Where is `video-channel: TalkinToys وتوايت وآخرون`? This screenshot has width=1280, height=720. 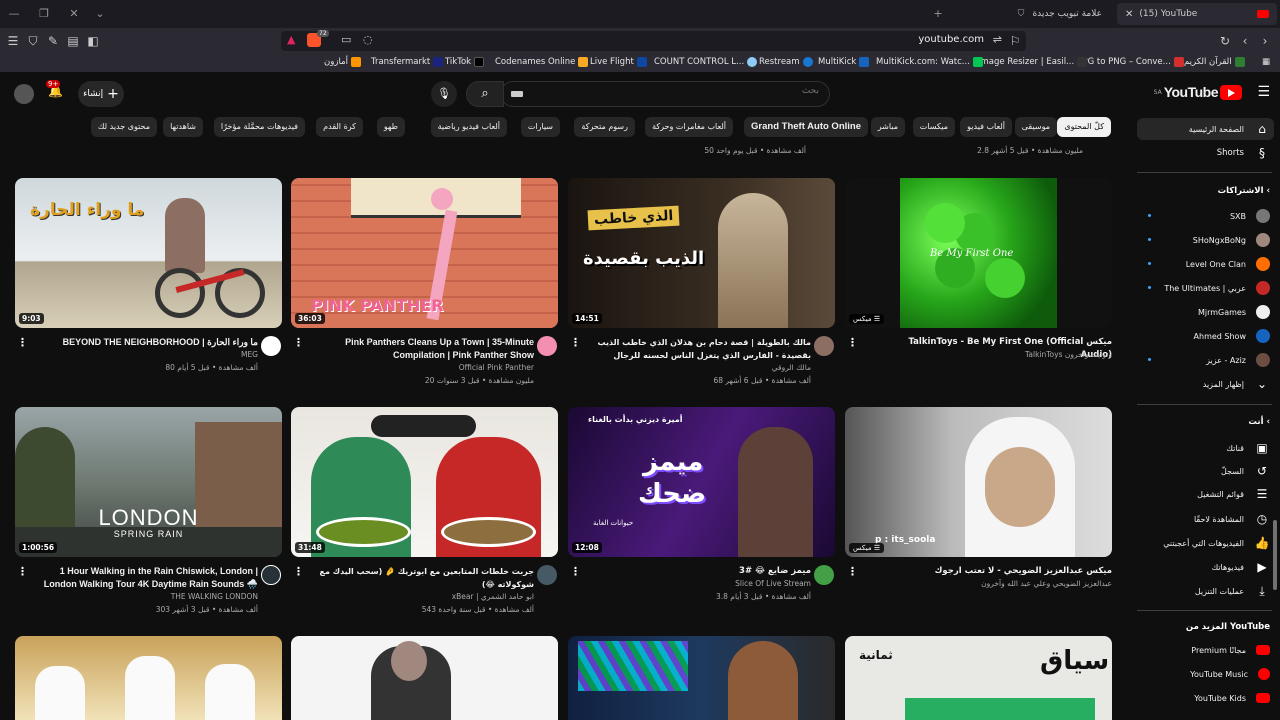
video-channel: TalkinToys وتوايت وآخرون is located at coordinates (999, 354).